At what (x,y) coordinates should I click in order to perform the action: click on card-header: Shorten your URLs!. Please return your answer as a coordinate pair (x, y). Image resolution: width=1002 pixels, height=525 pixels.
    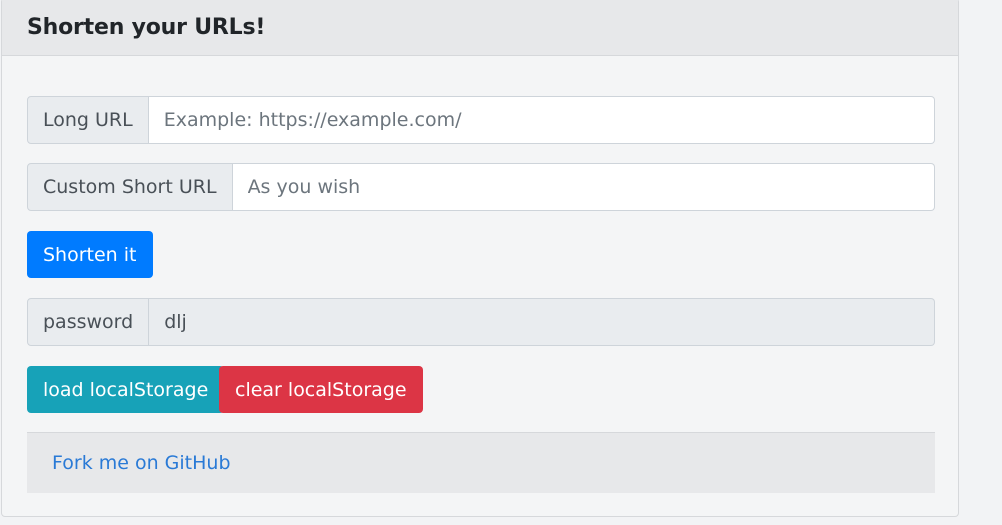
    Looking at the image, I should click on (480, 28).